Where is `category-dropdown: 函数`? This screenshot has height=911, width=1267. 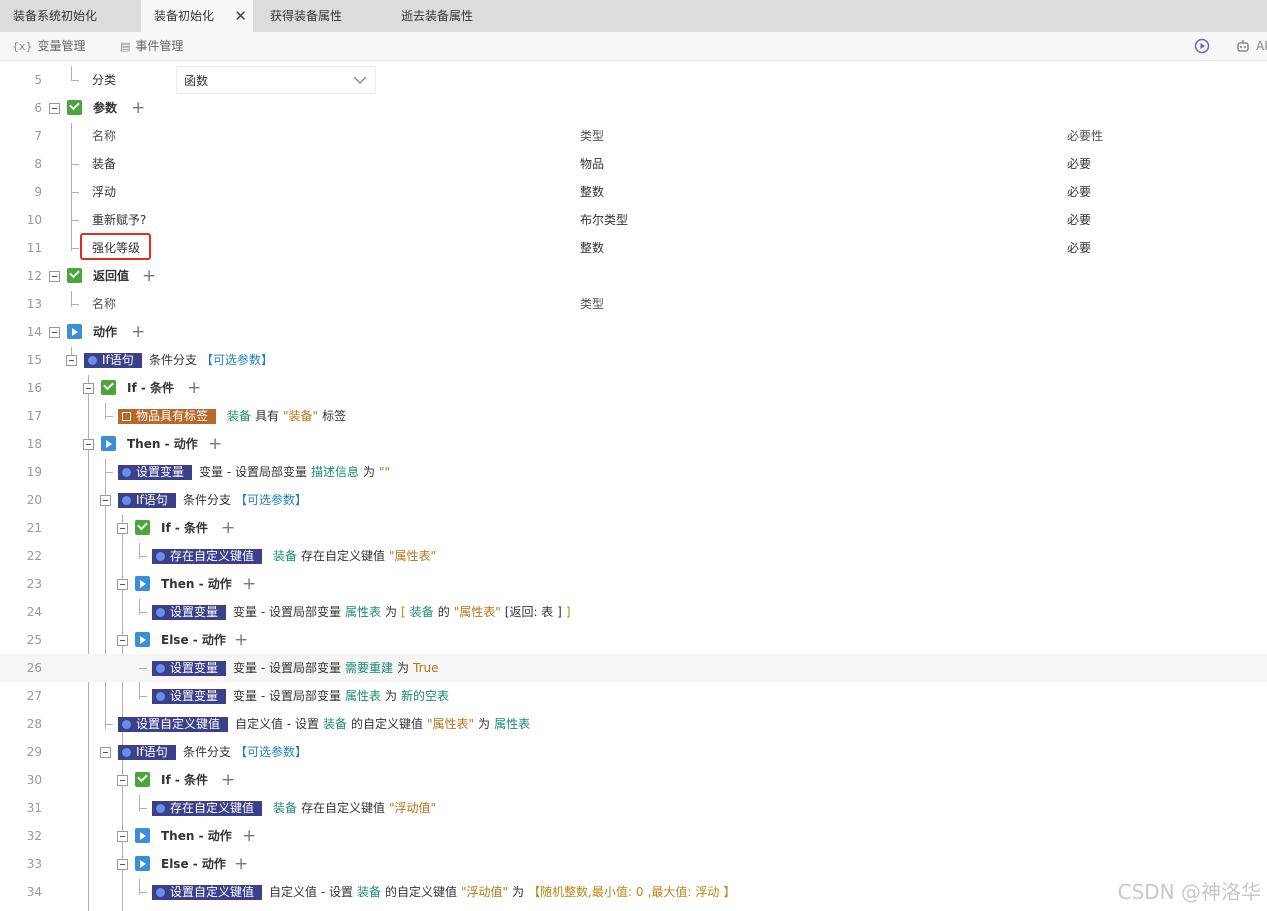
category-dropdown: 函数 is located at coordinates (276, 80).